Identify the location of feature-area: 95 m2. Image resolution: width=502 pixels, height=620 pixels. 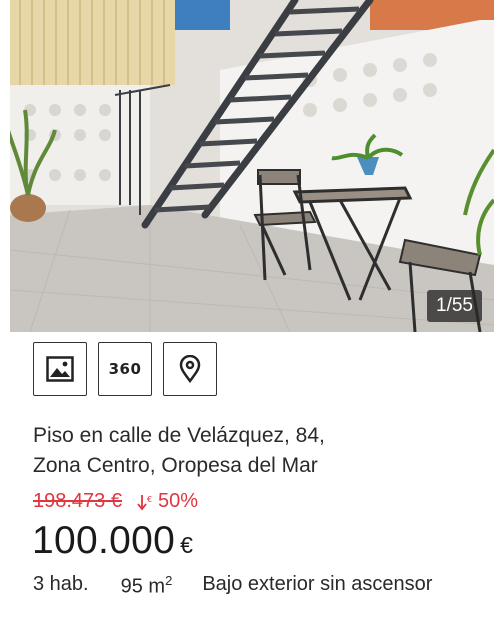
(147, 586).